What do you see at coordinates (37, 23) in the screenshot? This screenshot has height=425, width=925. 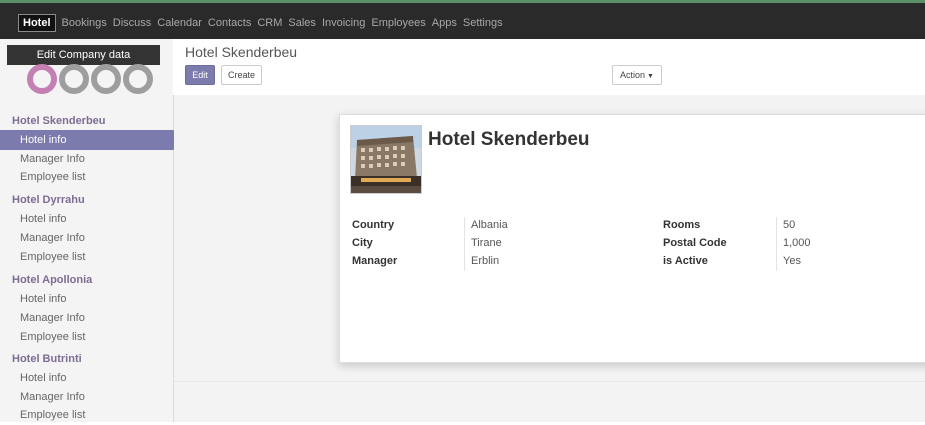 I see `menu-hotel: Hotel` at bounding box center [37, 23].